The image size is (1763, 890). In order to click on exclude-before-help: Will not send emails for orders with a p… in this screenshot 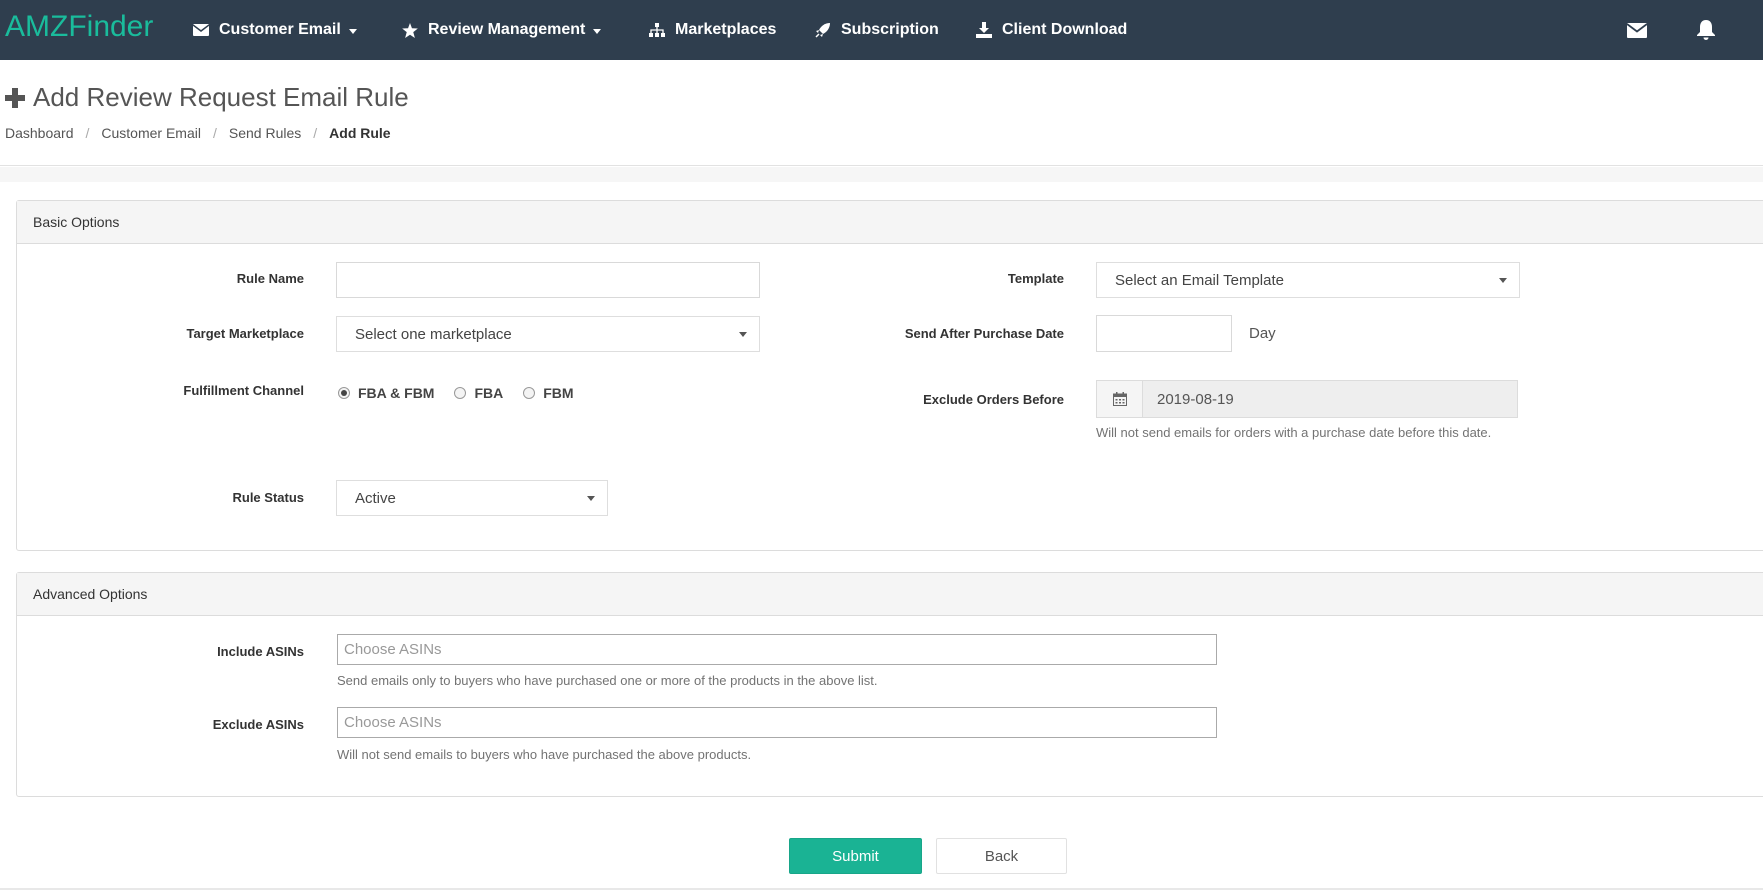, I will do `click(1294, 432)`.